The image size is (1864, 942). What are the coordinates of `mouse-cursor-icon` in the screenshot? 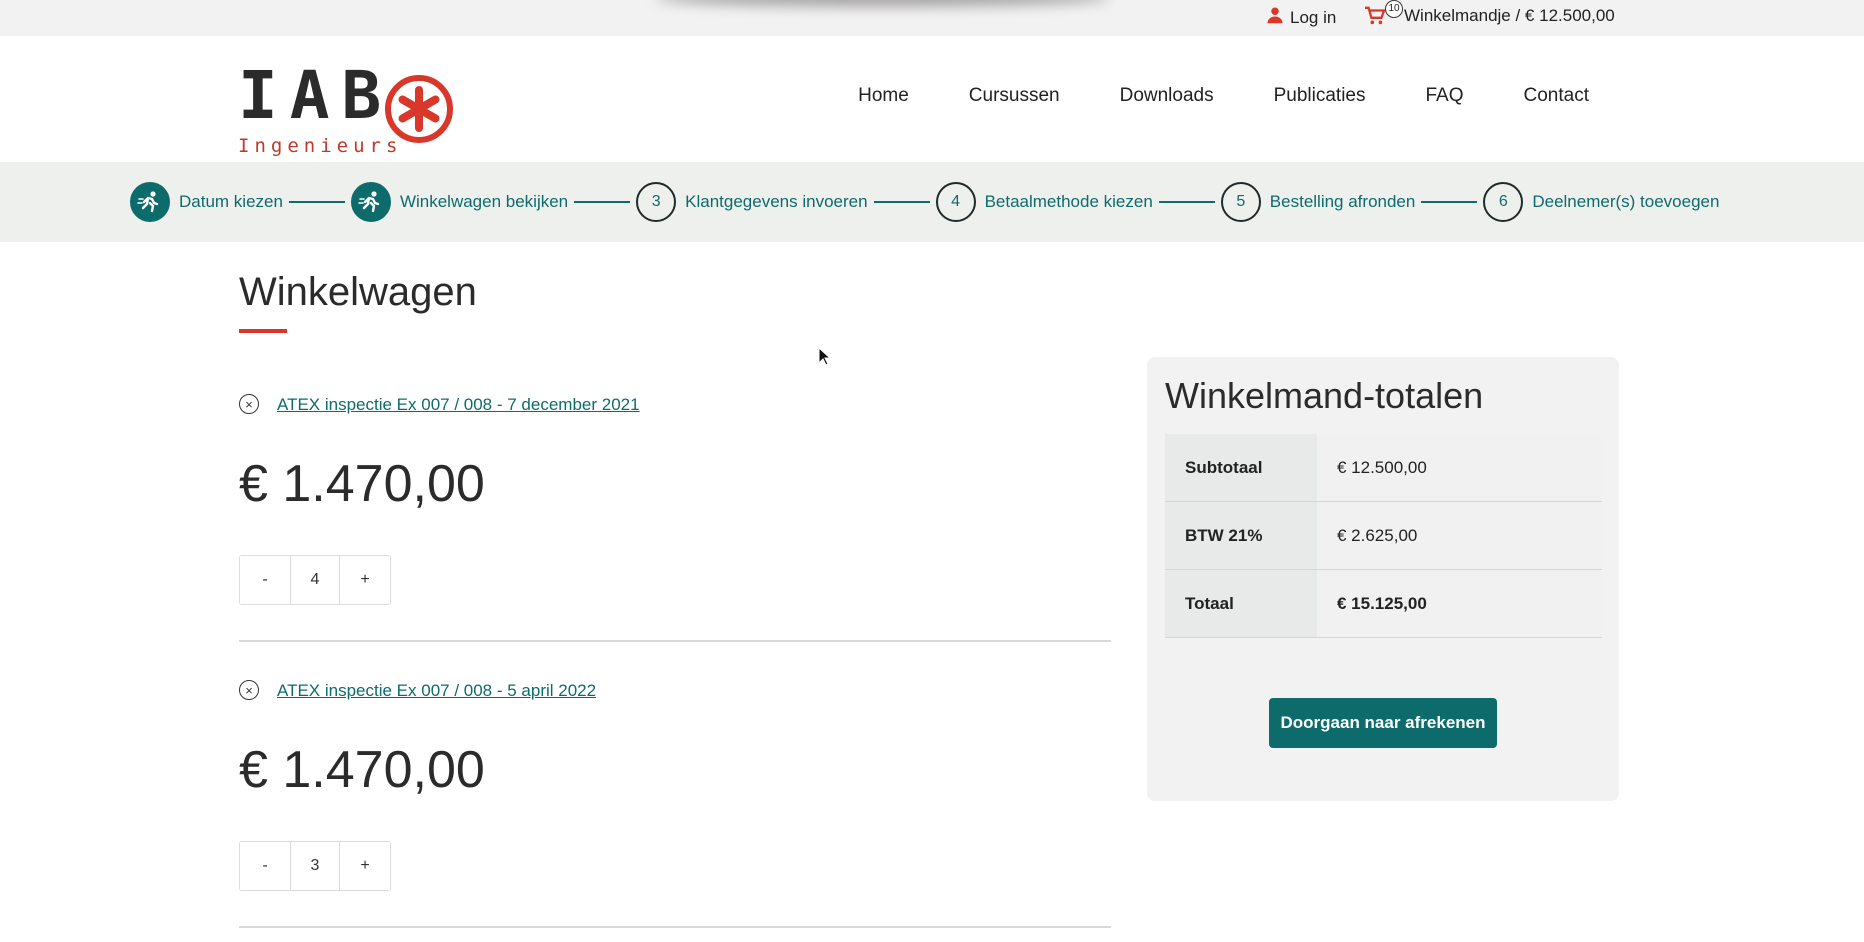 It's located at (825, 356).